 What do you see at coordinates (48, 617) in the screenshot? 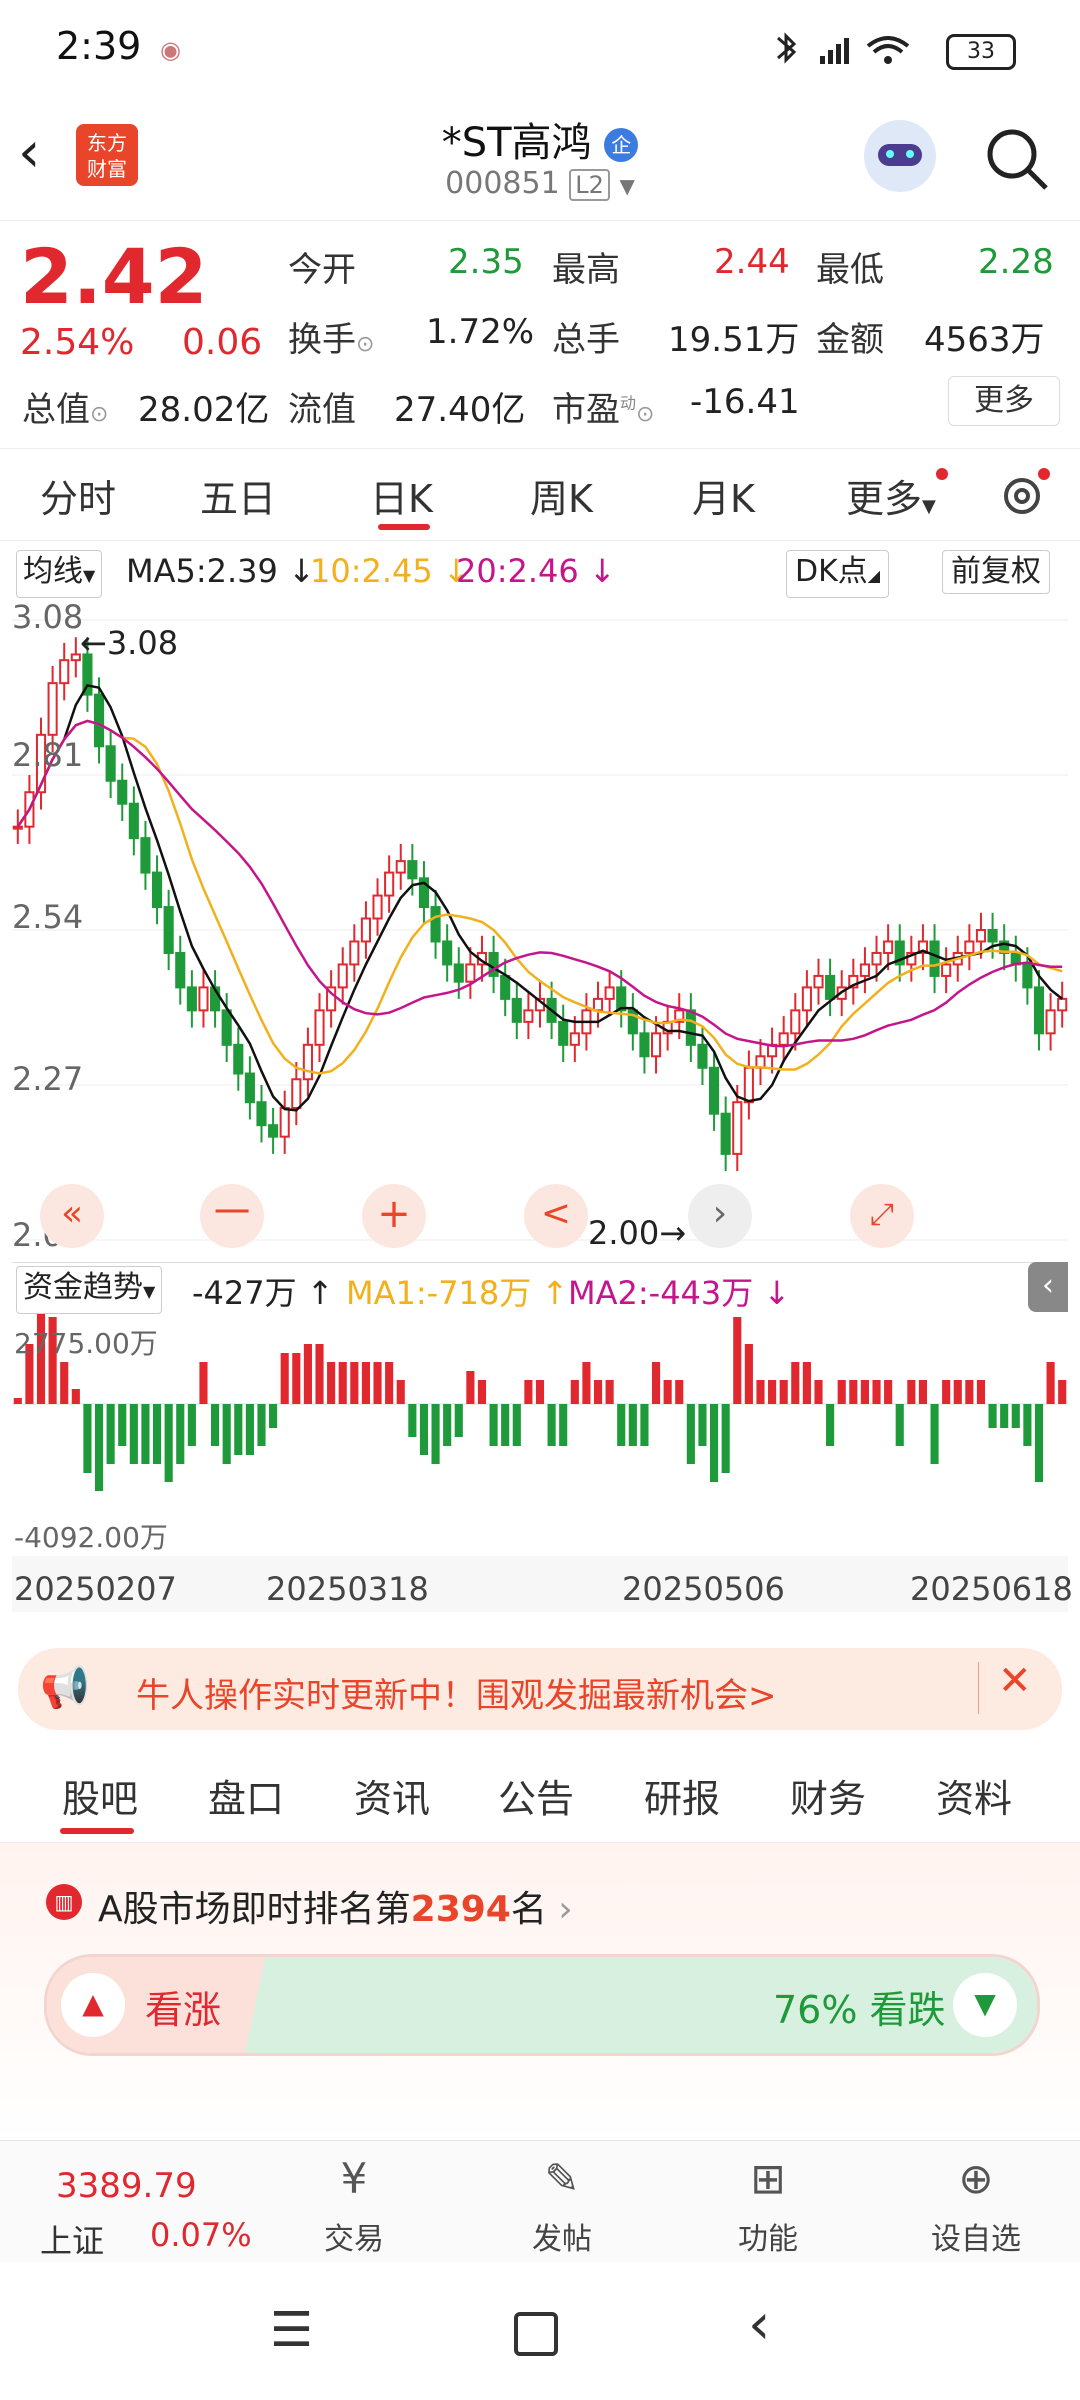
I see `y-tick-0: 3.08` at bounding box center [48, 617].